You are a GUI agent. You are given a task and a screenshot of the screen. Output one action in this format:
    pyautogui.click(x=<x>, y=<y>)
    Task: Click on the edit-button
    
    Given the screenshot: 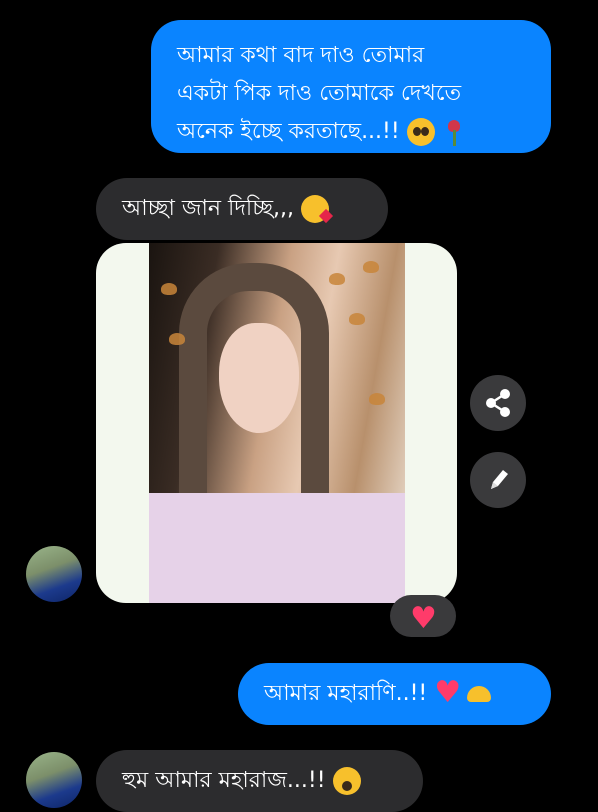 What is the action you would take?
    pyautogui.click(x=498, y=480)
    